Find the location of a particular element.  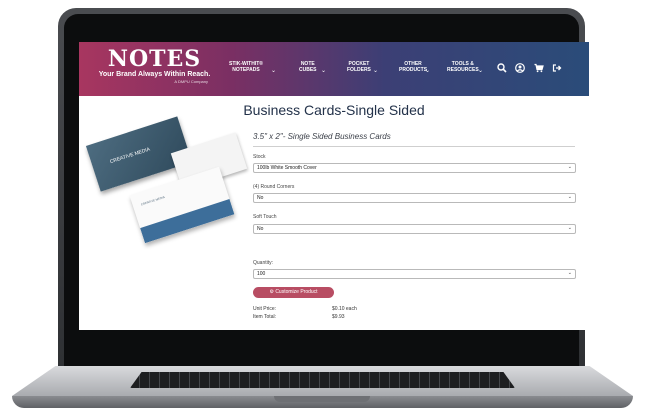

logout-icon is located at coordinates (557, 68).